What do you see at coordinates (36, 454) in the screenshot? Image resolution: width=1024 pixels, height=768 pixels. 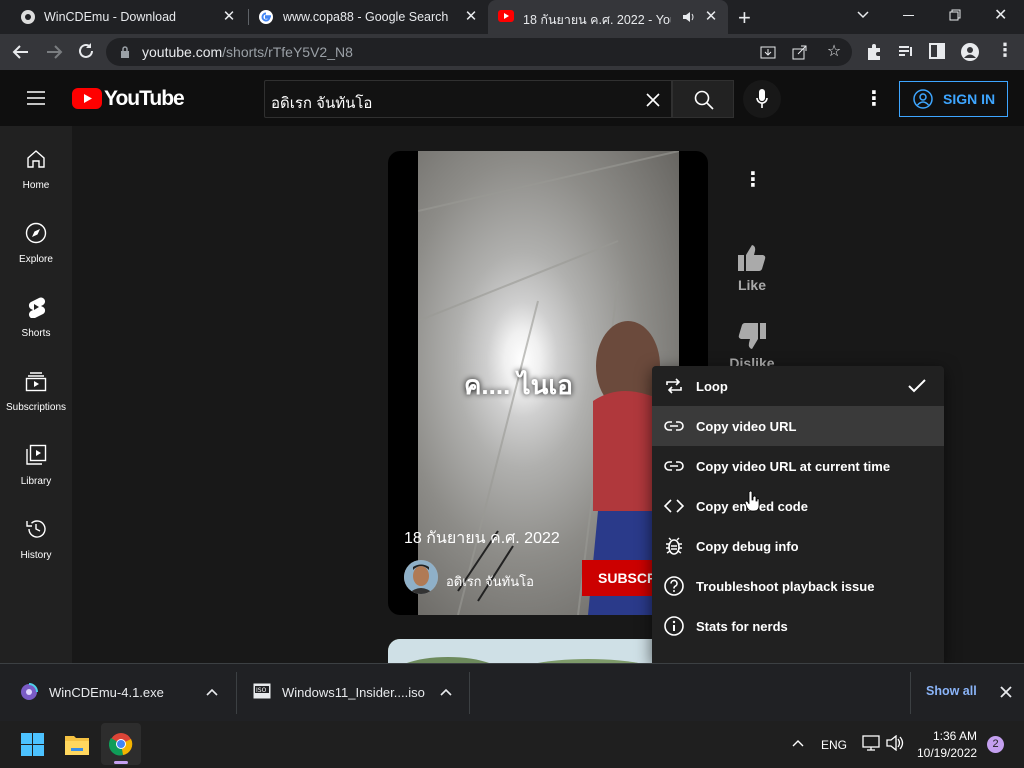 I see `library-icon` at bounding box center [36, 454].